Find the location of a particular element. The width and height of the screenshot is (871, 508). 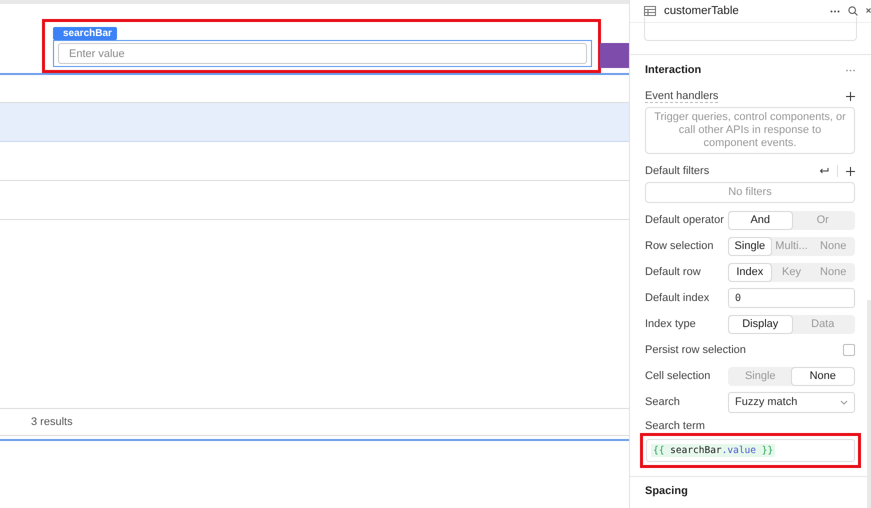

field-label: Search is located at coordinates (663, 402).